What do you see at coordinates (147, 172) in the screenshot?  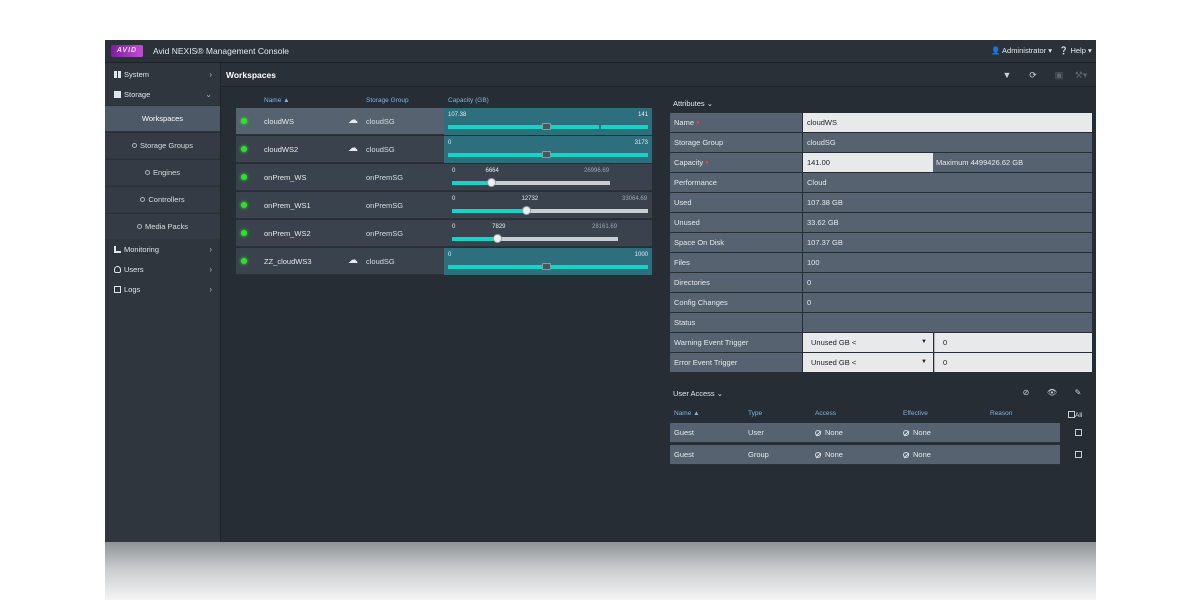 I see `circle-icon` at bounding box center [147, 172].